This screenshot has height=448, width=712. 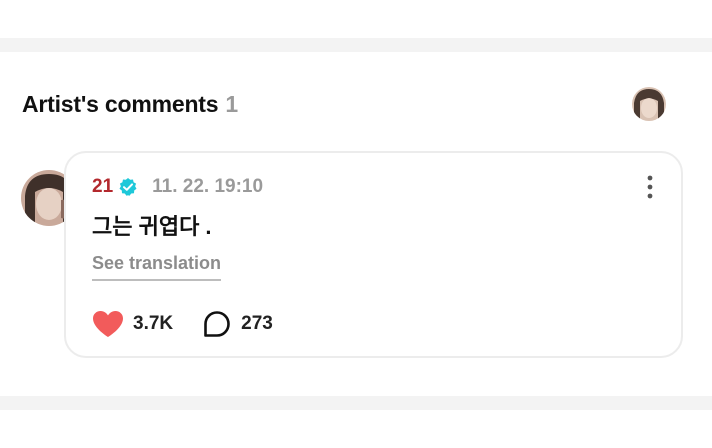 I want to click on heart-icon, so click(x=108, y=324).